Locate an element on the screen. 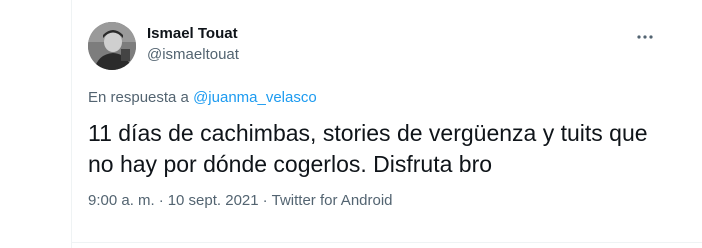  tweet-time-link: 9:00 a. m. is located at coordinates (121, 200).